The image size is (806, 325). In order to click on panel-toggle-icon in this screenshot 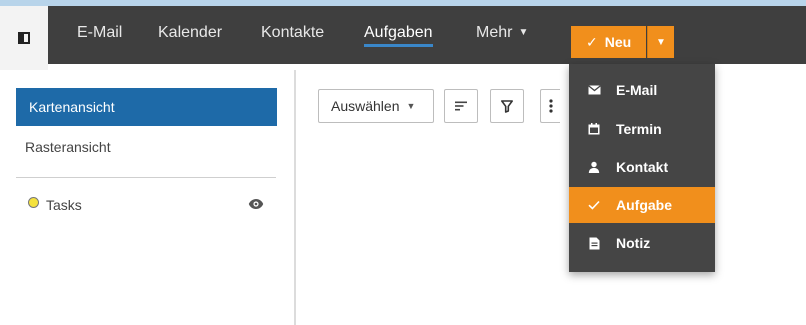, I will do `click(24, 38)`.